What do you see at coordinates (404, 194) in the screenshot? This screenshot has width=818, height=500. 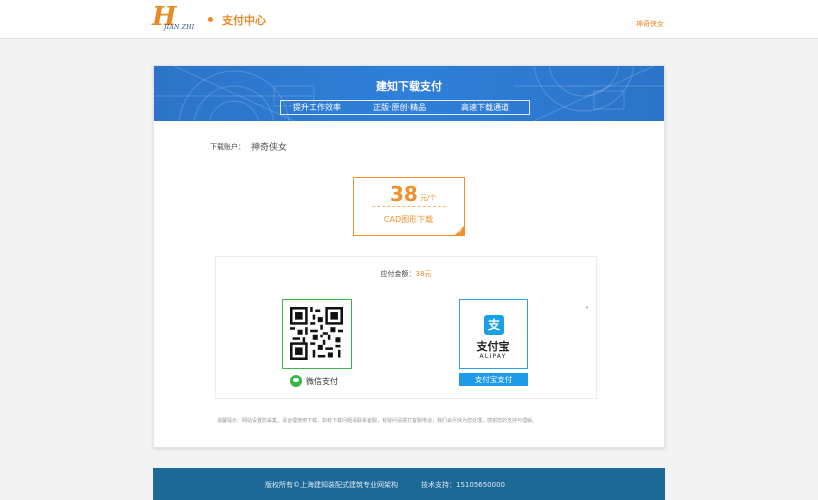 I see `price-amount: 38` at bounding box center [404, 194].